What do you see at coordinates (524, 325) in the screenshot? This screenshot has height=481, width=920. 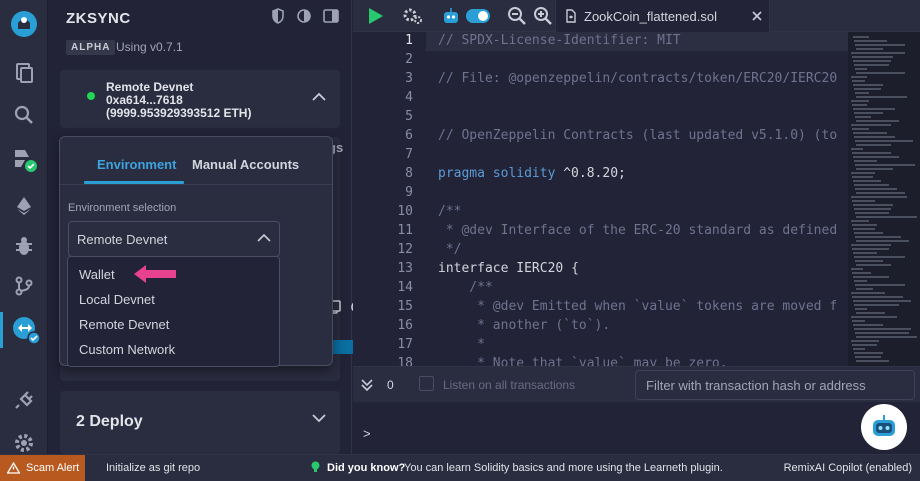 I see `code-line: * another (`to`).` at bounding box center [524, 325].